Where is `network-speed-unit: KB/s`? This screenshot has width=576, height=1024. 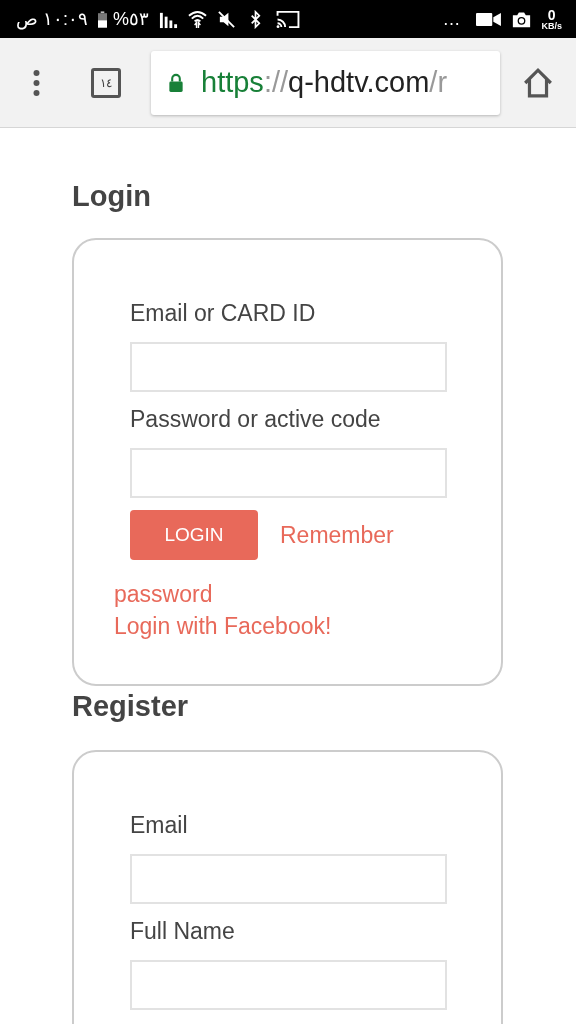 network-speed-unit: KB/s is located at coordinates (551, 26).